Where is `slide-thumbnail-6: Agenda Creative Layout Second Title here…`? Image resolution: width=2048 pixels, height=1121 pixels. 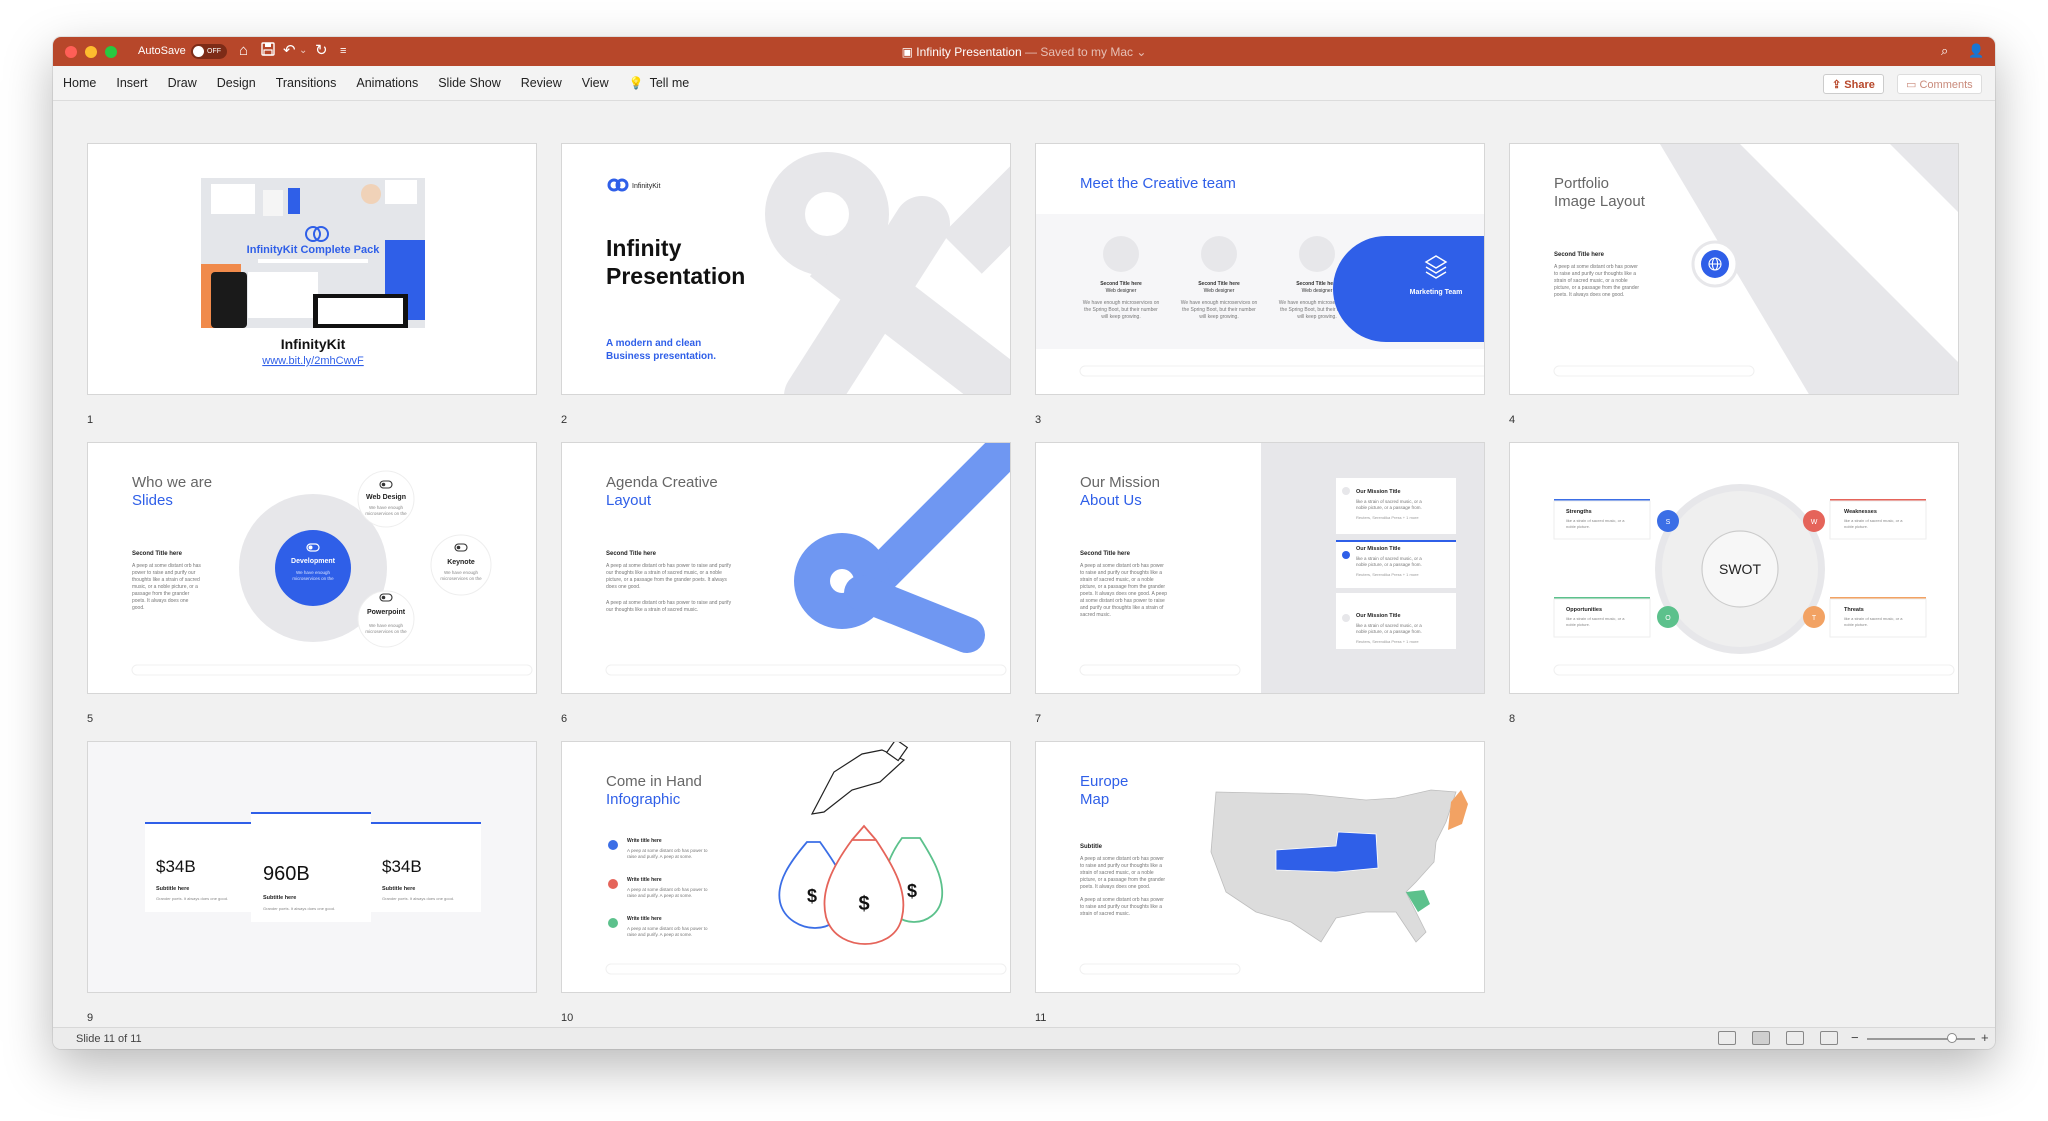 slide-thumbnail-6: Agenda Creative Layout Second Title here… is located at coordinates (786, 568).